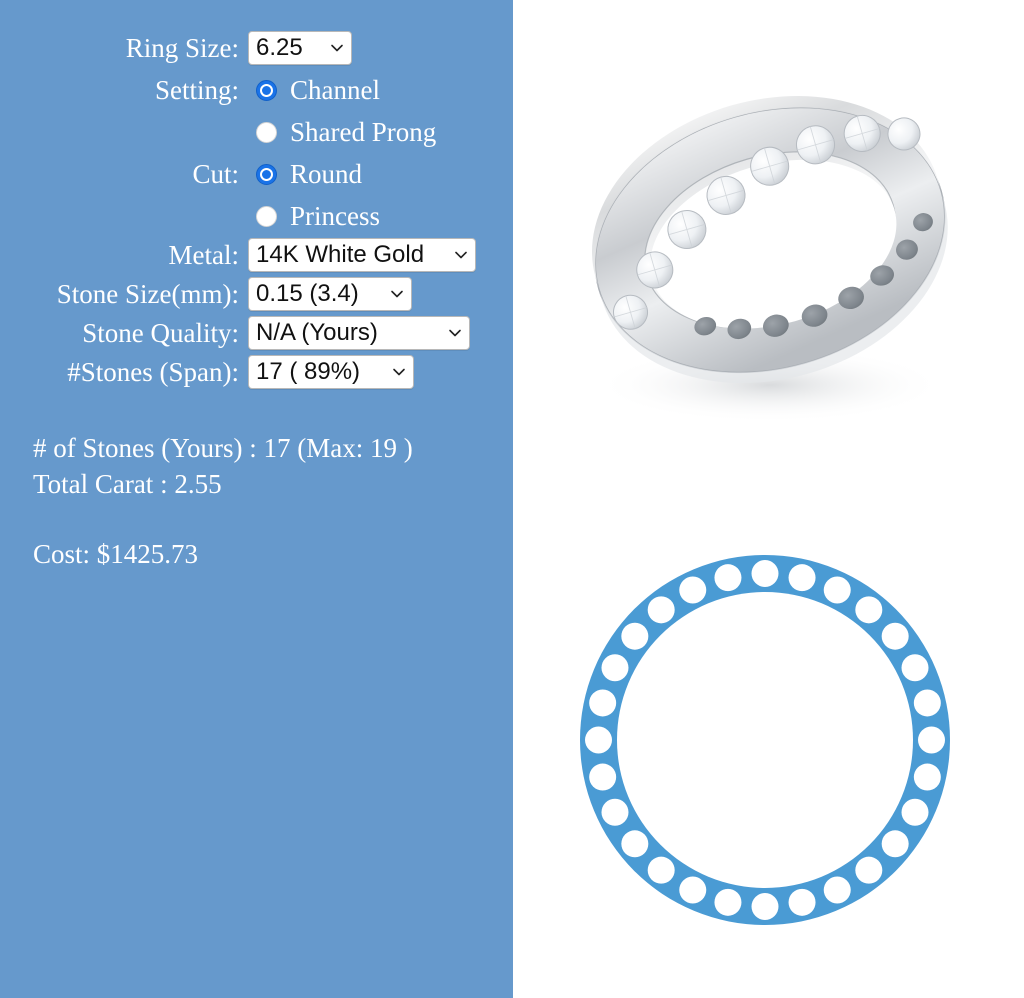  Describe the element at coordinates (266, 132) in the screenshot. I see `radio-unselected-icon-setting-shared-prong` at that location.